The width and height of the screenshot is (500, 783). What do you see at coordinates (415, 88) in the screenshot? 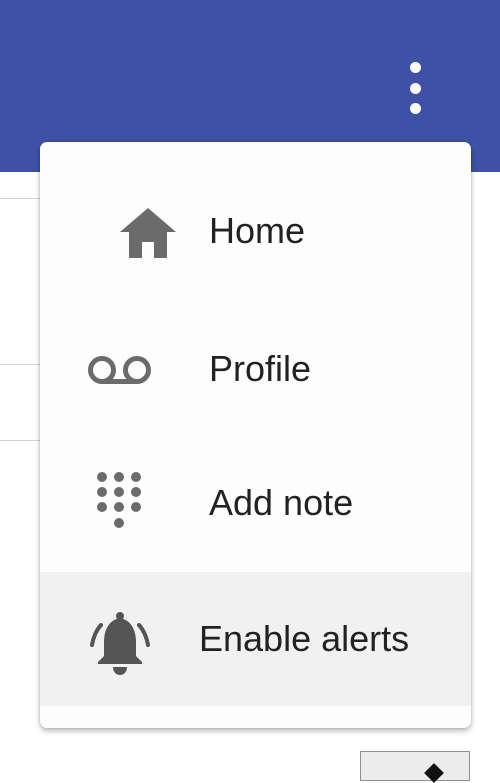
I see `more-vert-icon` at bounding box center [415, 88].